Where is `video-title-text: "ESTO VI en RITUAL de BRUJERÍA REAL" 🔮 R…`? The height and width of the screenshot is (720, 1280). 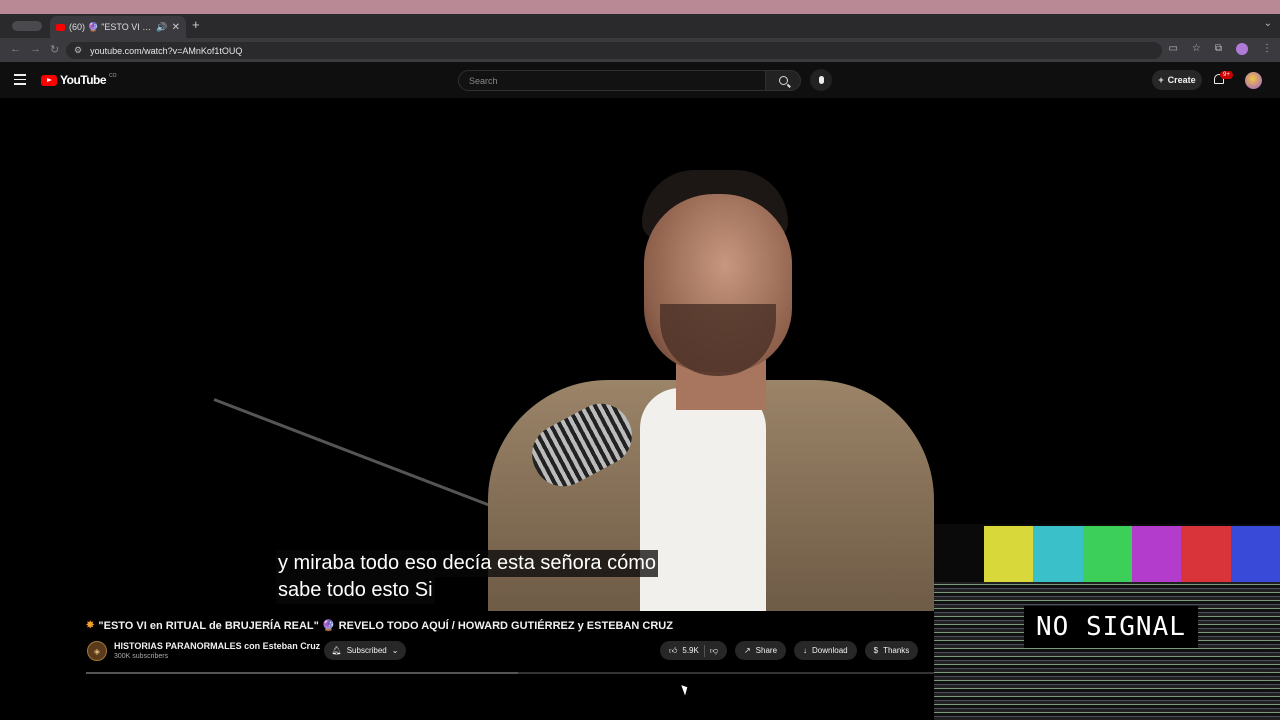
video-title-text: "ESTO VI en RITUAL de BRUJERÍA REAL" 🔮 R… is located at coordinates (385, 626).